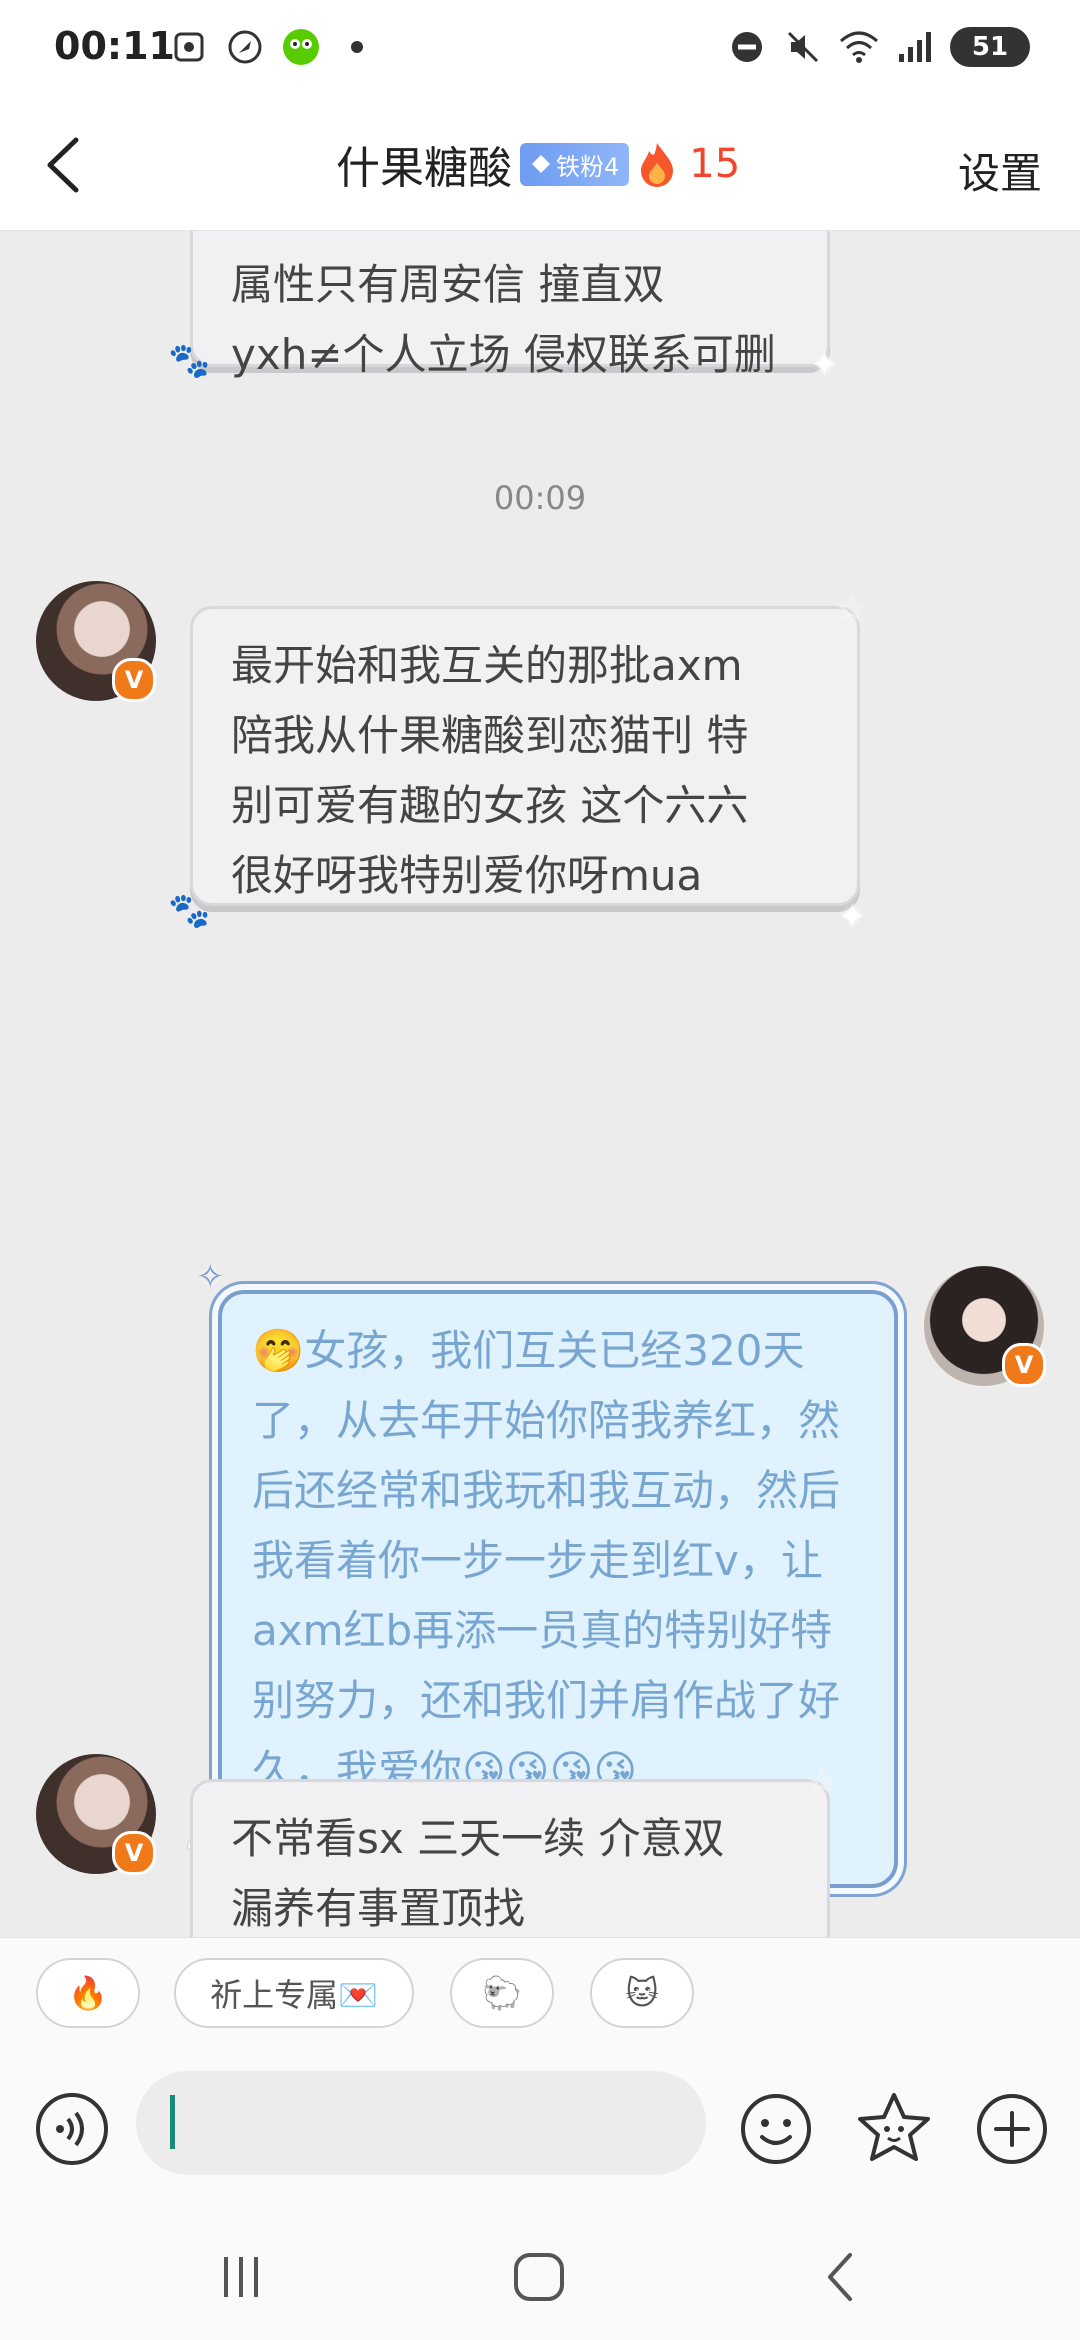  What do you see at coordinates (294, 1993) in the screenshot?
I see `quick-reply-chip: 祈上专属💌` at bounding box center [294, 1993].